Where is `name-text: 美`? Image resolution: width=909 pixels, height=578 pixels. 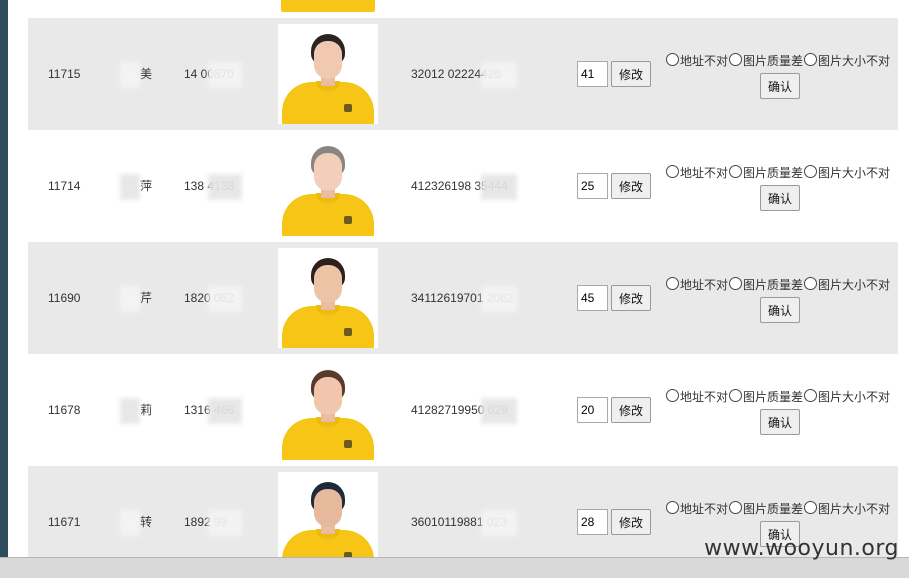 name-text: 美 is located at coordinates (146, 74).